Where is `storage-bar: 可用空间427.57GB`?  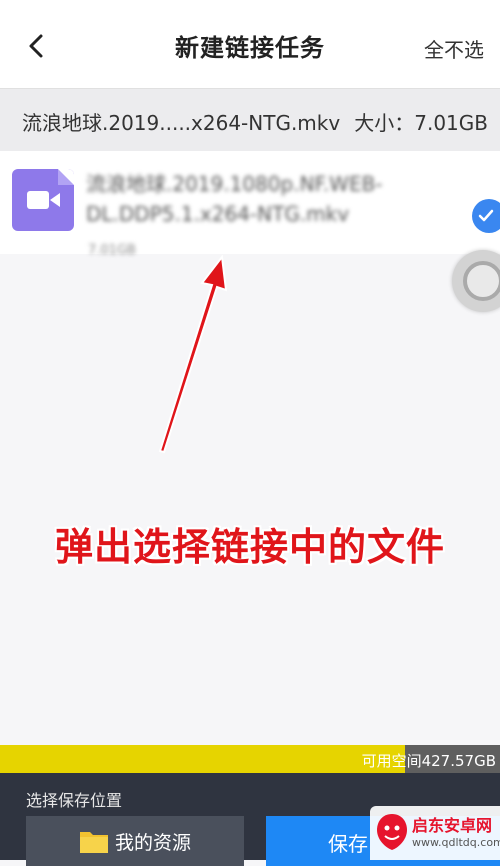 storage-bar: 可用空间427.57GB is located at coordinates (250, 759).